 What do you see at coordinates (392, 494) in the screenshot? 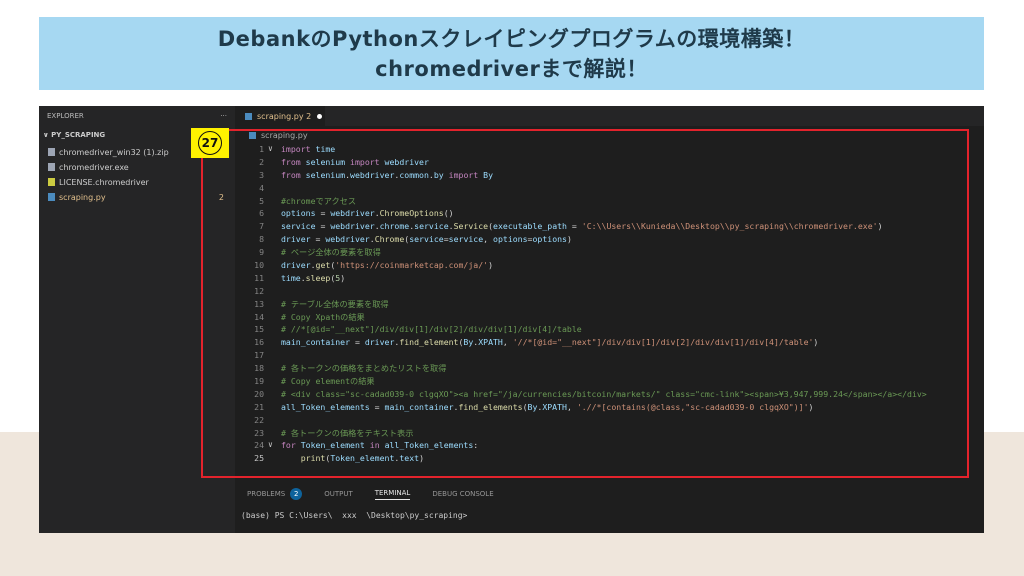
I see `tab-terminal: TERMINAL` at bounding box center [392, 494].